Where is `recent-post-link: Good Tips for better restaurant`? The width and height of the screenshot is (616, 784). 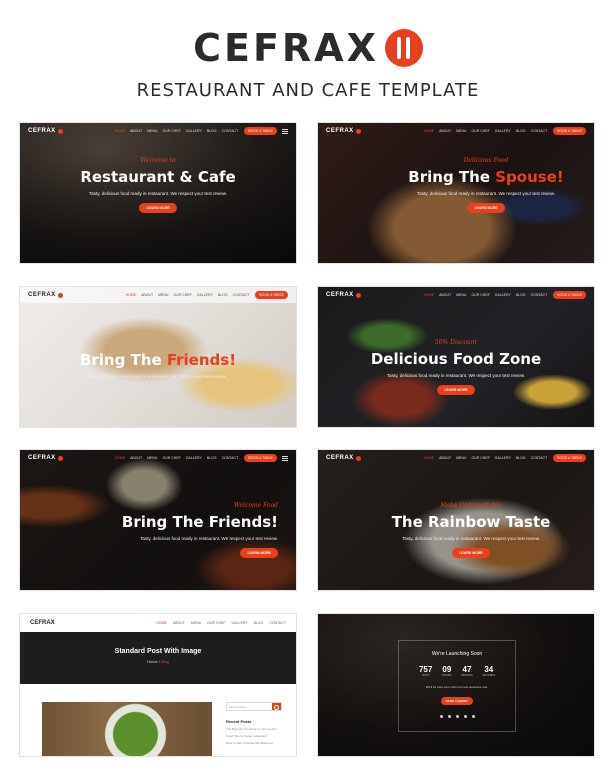 recent-post-link: Good Tips for better restaurant is located at coordinates (254, 736).